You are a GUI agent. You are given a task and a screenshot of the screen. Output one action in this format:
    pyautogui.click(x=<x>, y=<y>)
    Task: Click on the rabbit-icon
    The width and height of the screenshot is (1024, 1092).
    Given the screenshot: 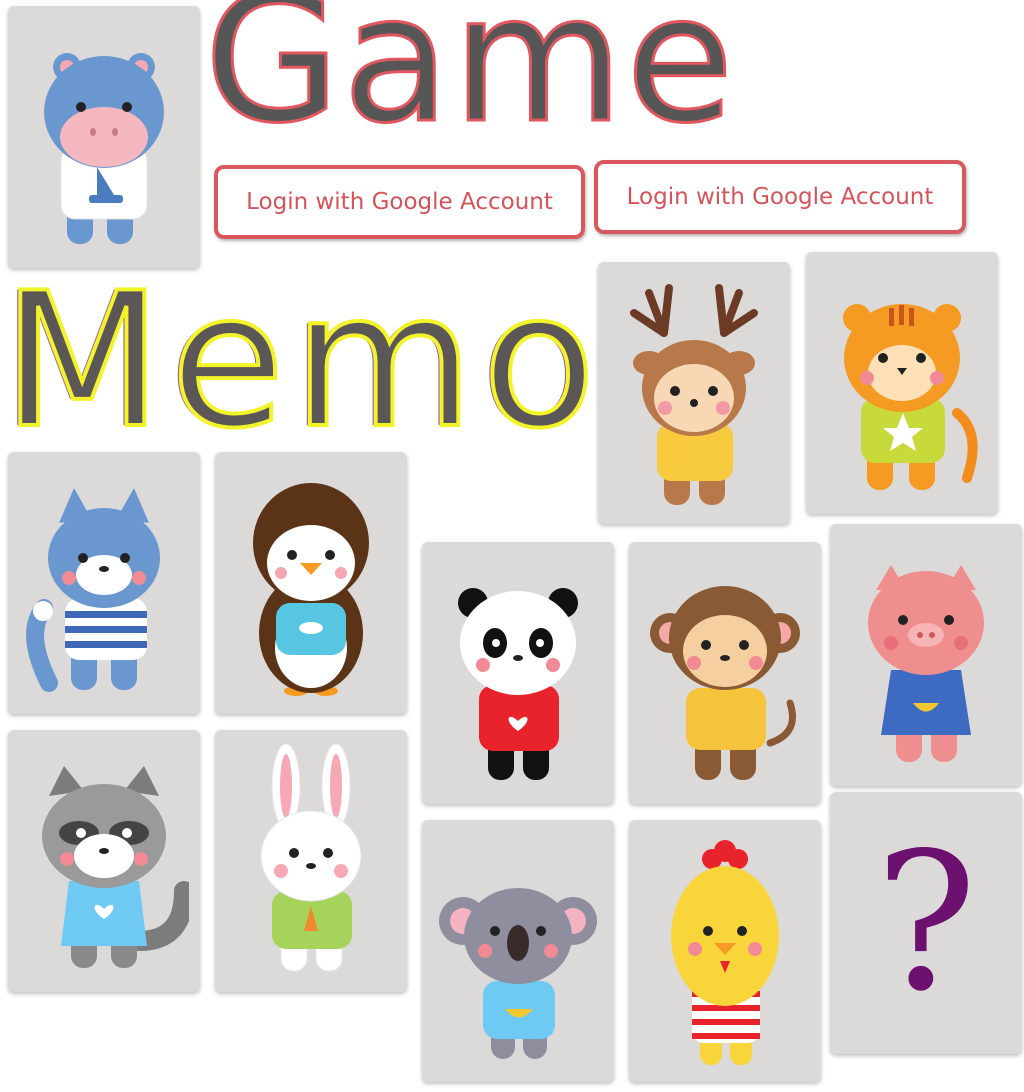 What is the action you would take?
    pyautogui.click(x=311, y=857)
    